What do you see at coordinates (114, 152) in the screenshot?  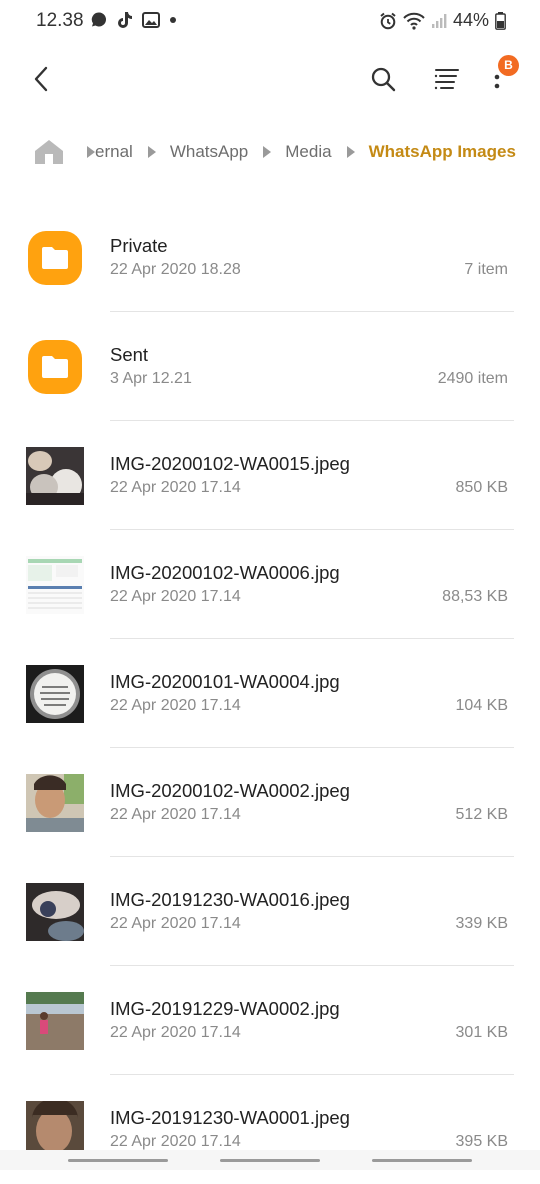 I see `breadcrumb-item-internal: ernal` at bounding box center [114, 152].